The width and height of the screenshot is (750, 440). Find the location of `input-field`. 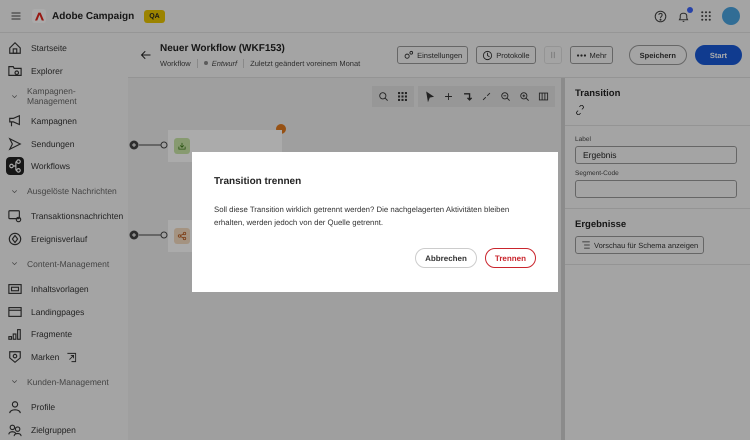

input-field is located at coordinates (656, 189).